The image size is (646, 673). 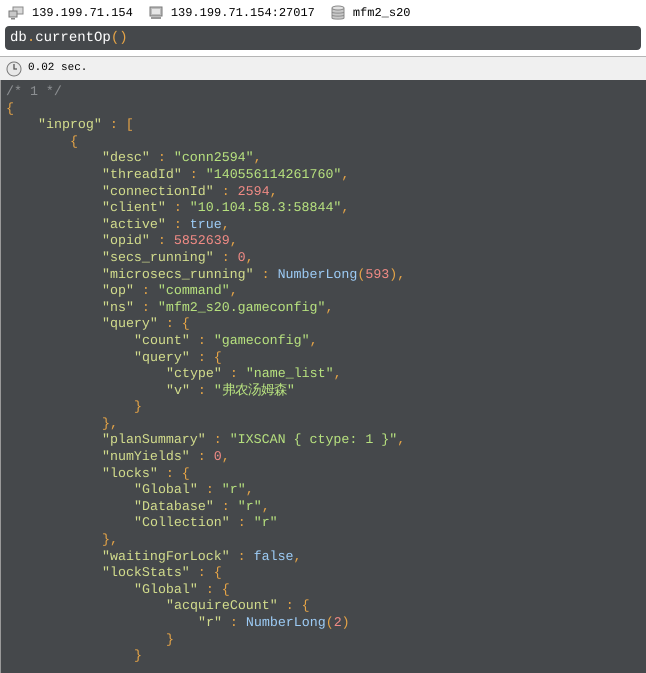 I want to click on json-key: "Database", so click(x=174, y=507).